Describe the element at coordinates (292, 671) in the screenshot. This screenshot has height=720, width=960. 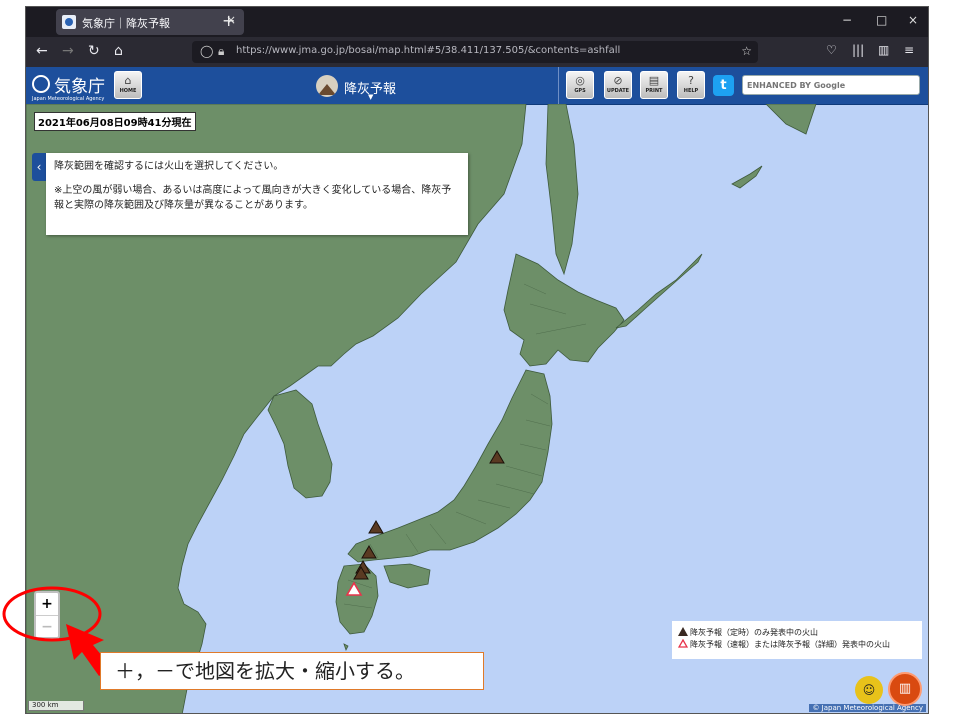
I see `annotation-callout: ＋，－で地図を拡大・縮小する。` at that location.